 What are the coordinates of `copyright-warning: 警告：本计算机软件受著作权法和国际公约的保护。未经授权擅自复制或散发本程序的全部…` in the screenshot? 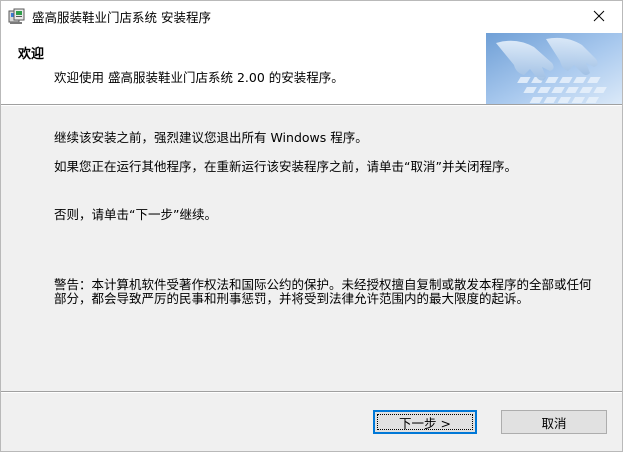 It's located at (323, 291).